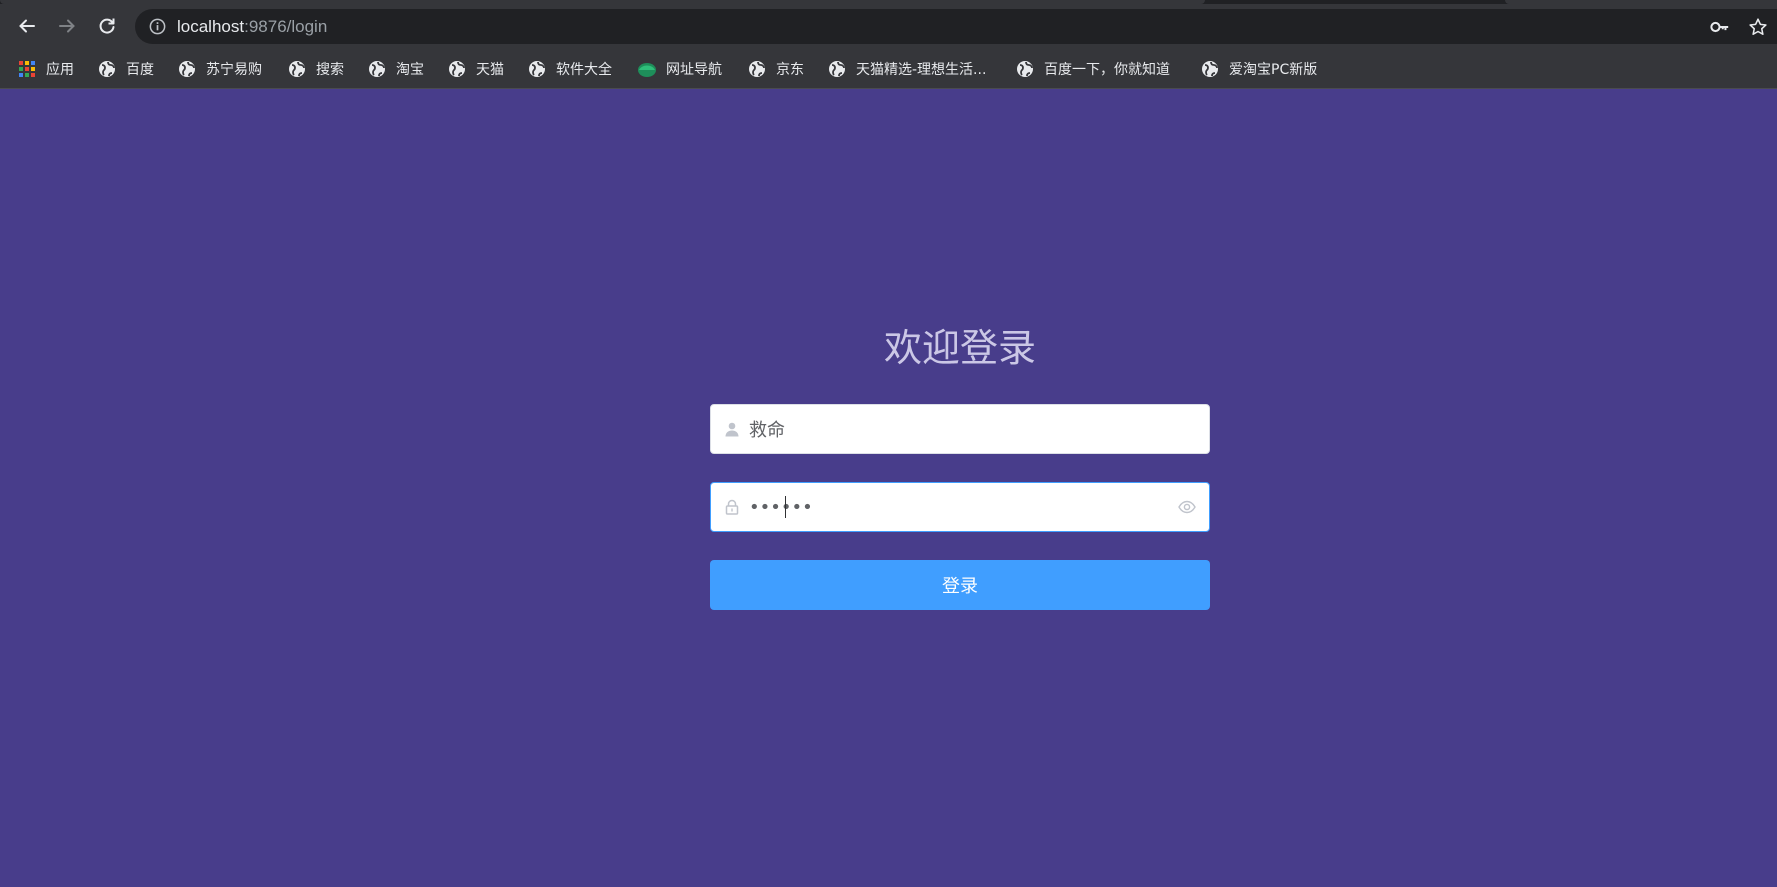 The width and height of the screenshot is (1777, 887). Describe the element at coordinates (1758, 27) in the screenshot. I see `bookmark-star-icon` at that location.